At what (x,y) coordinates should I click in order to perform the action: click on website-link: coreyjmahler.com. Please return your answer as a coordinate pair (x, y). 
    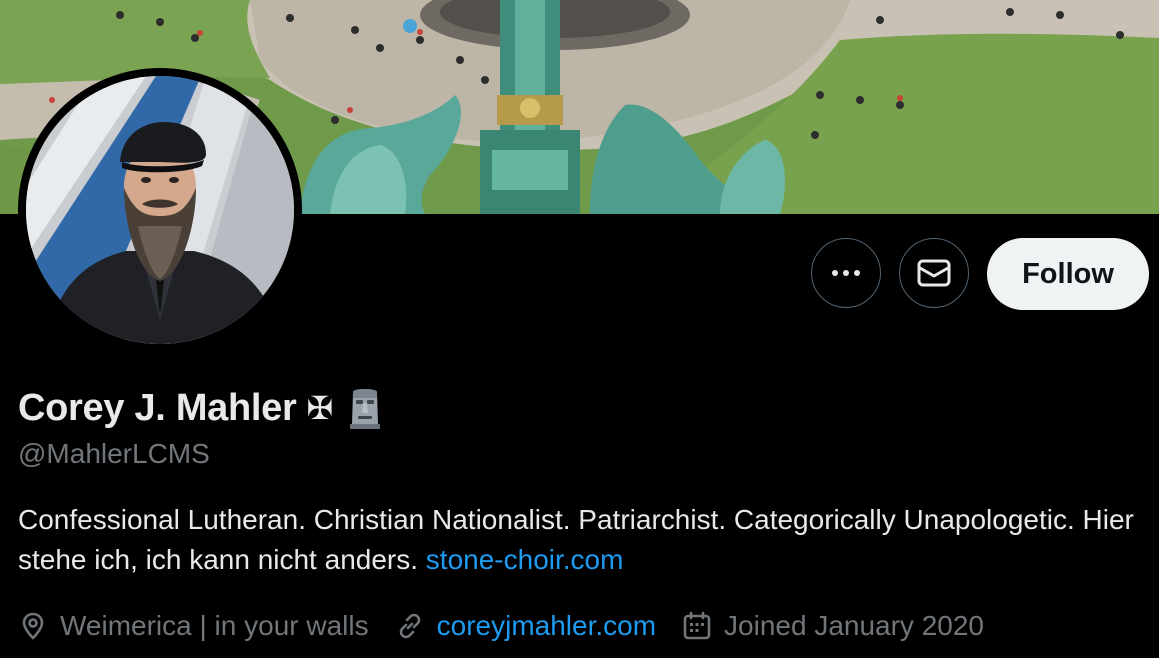
    Looking at the image, I should click on (546, 626).